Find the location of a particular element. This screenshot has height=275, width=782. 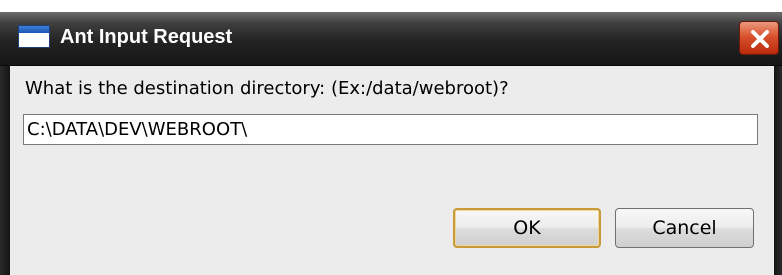

cancel-button: Cancel is located at coordinates (684, 228).